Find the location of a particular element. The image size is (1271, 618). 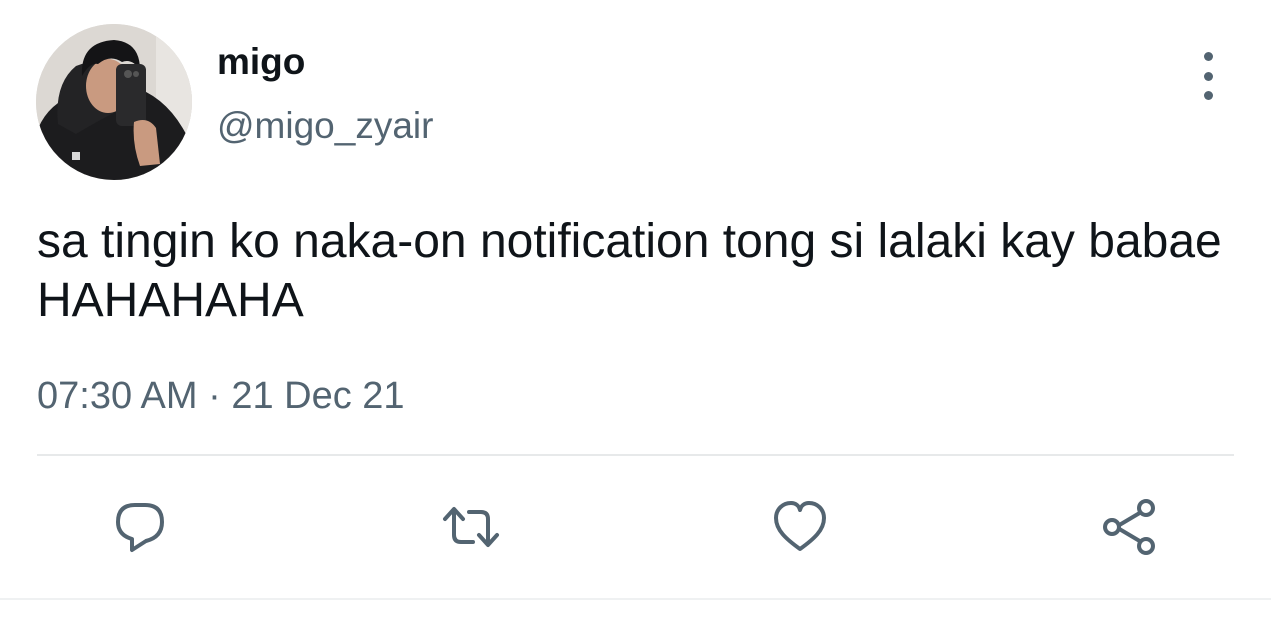

retweet-button is located at coordinates (471, 527).